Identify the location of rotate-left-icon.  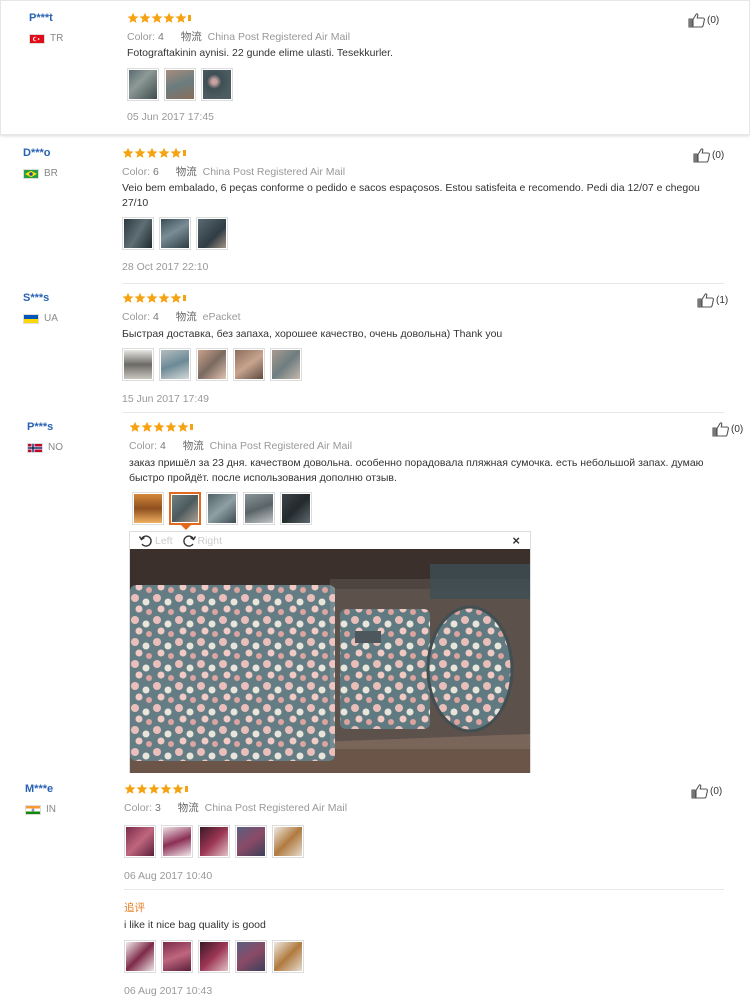
(146, 541).